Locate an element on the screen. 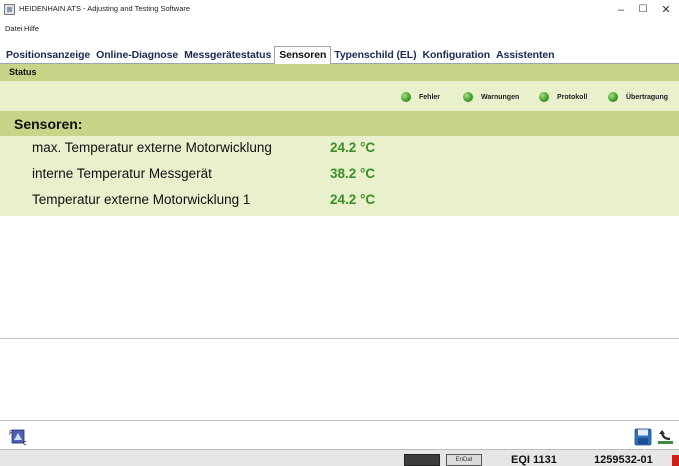 The height and width of the screenshot is (466, 679). interface-icon: EnDat is located at coordinates (464, 460).